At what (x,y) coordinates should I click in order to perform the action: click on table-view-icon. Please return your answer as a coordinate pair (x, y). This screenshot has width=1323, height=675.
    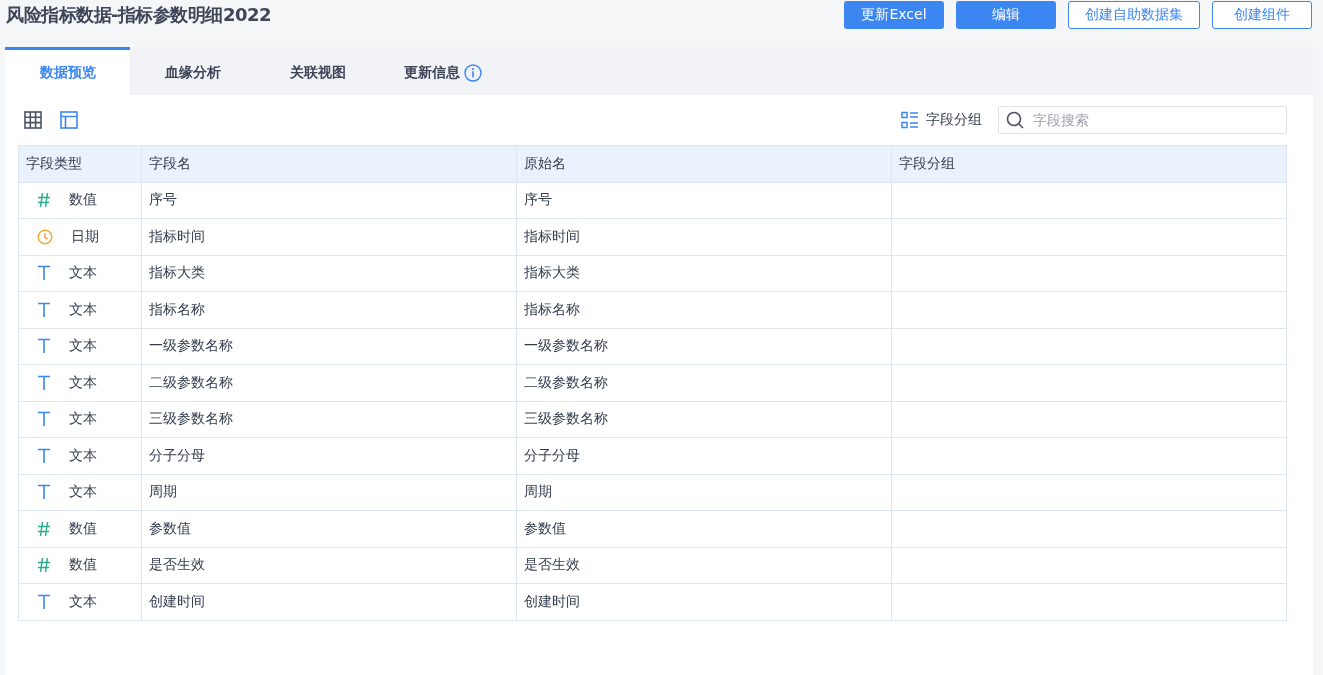
    Looking at the image, I should click on (33, 120).